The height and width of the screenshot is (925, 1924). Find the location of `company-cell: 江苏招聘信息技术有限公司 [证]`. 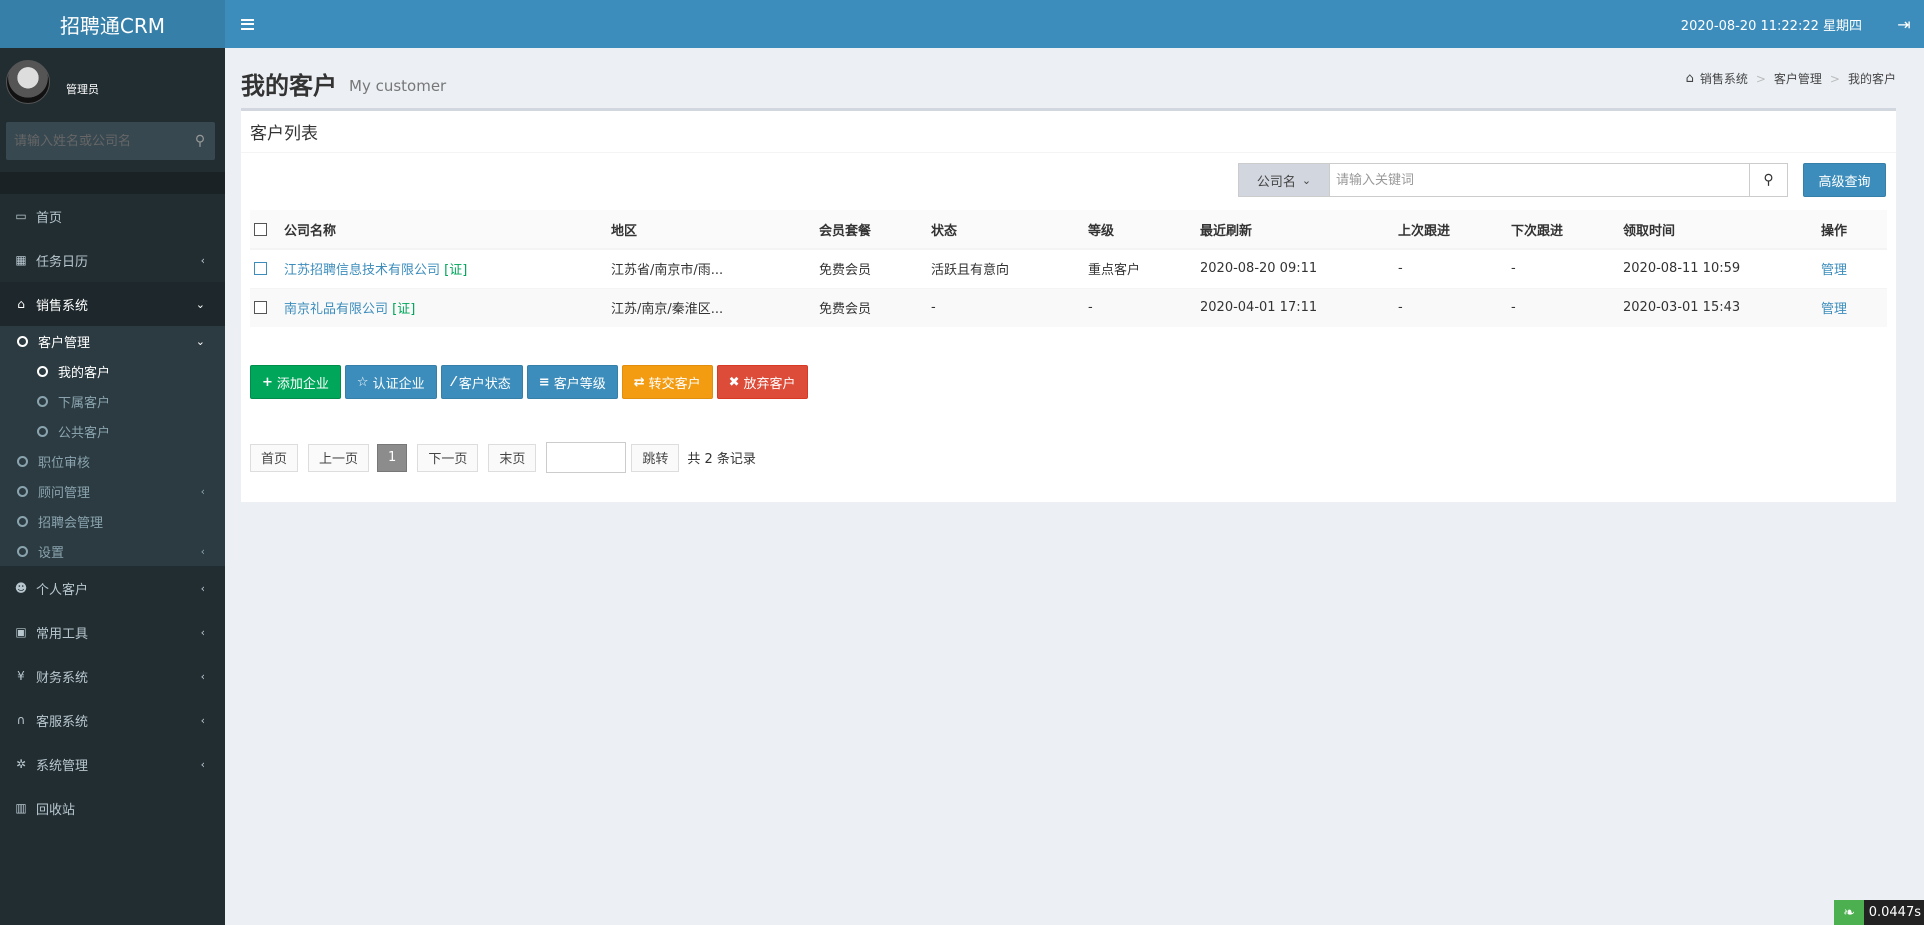

company-cell: 江苏招聘信息技术有限公司 [证] is located at coordinates (443, 268).